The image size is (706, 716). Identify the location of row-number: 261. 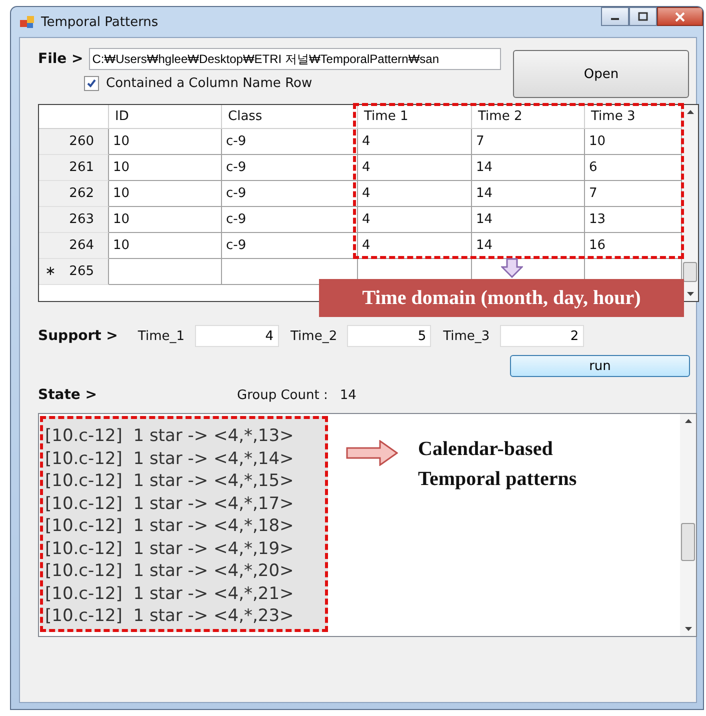
(81, 167).